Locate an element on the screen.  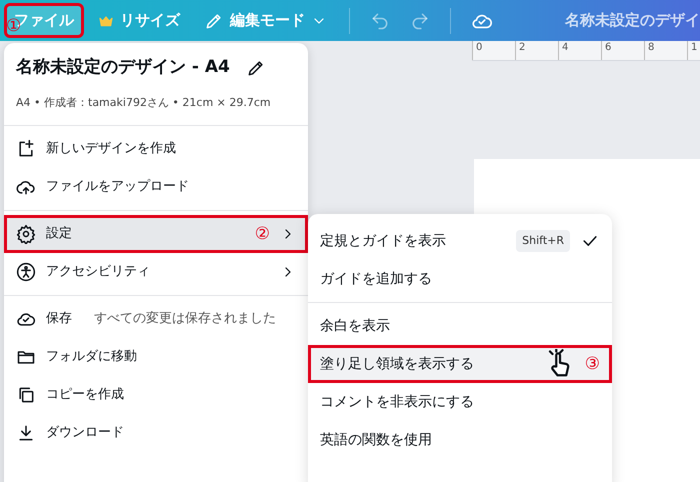
settings-icon is located at coordinates (26, 234).